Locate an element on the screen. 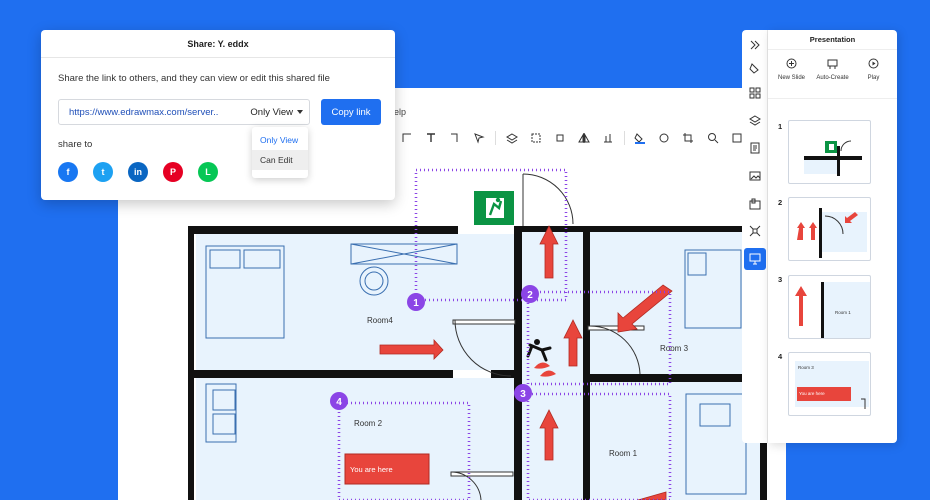 Image resolution: width=930 pixels, height=500 pixels. room1-label: Room 1 is located at coordinates (623, 453).